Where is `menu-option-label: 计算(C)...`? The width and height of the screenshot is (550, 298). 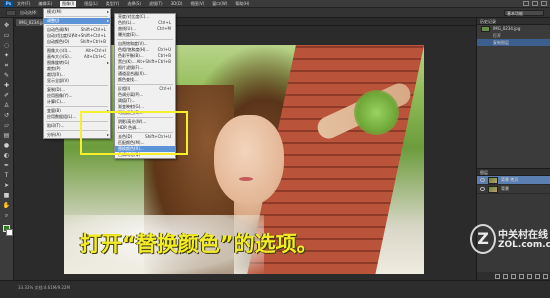 menu-option-label: 计算(C)... is located at coordinates (56, 101).